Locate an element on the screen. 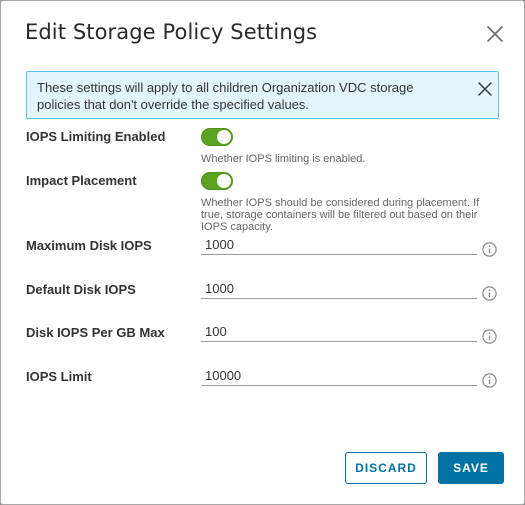 Image resolution: width=525 pixels, height=505 pixels. iops-limiting-helper: Whether IOPS limiting is enabled. is located at coordinates (283, 159).